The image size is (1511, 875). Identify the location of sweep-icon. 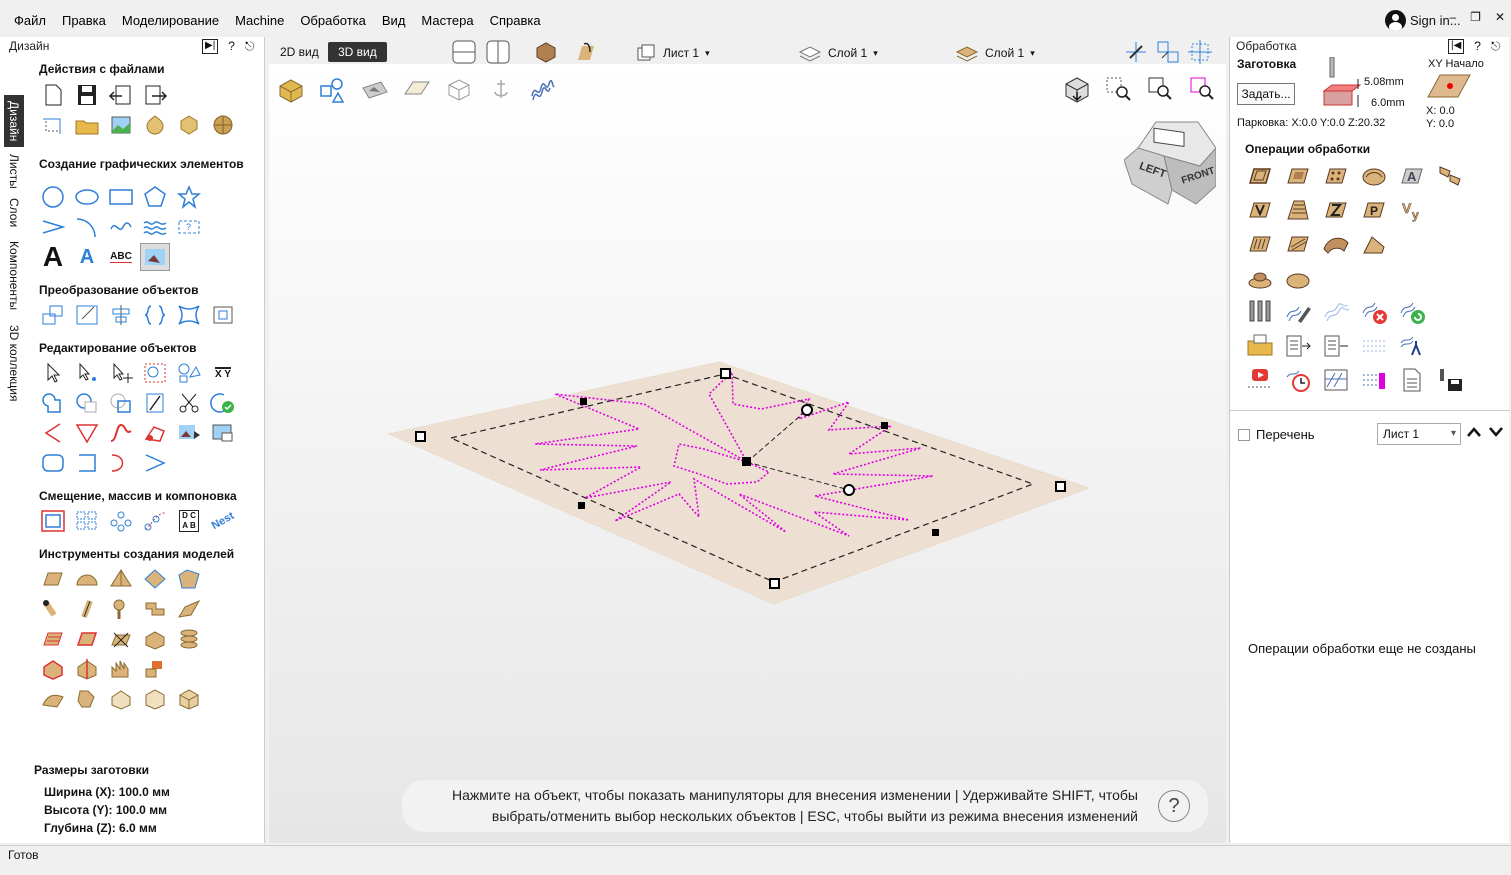
(87, 609).